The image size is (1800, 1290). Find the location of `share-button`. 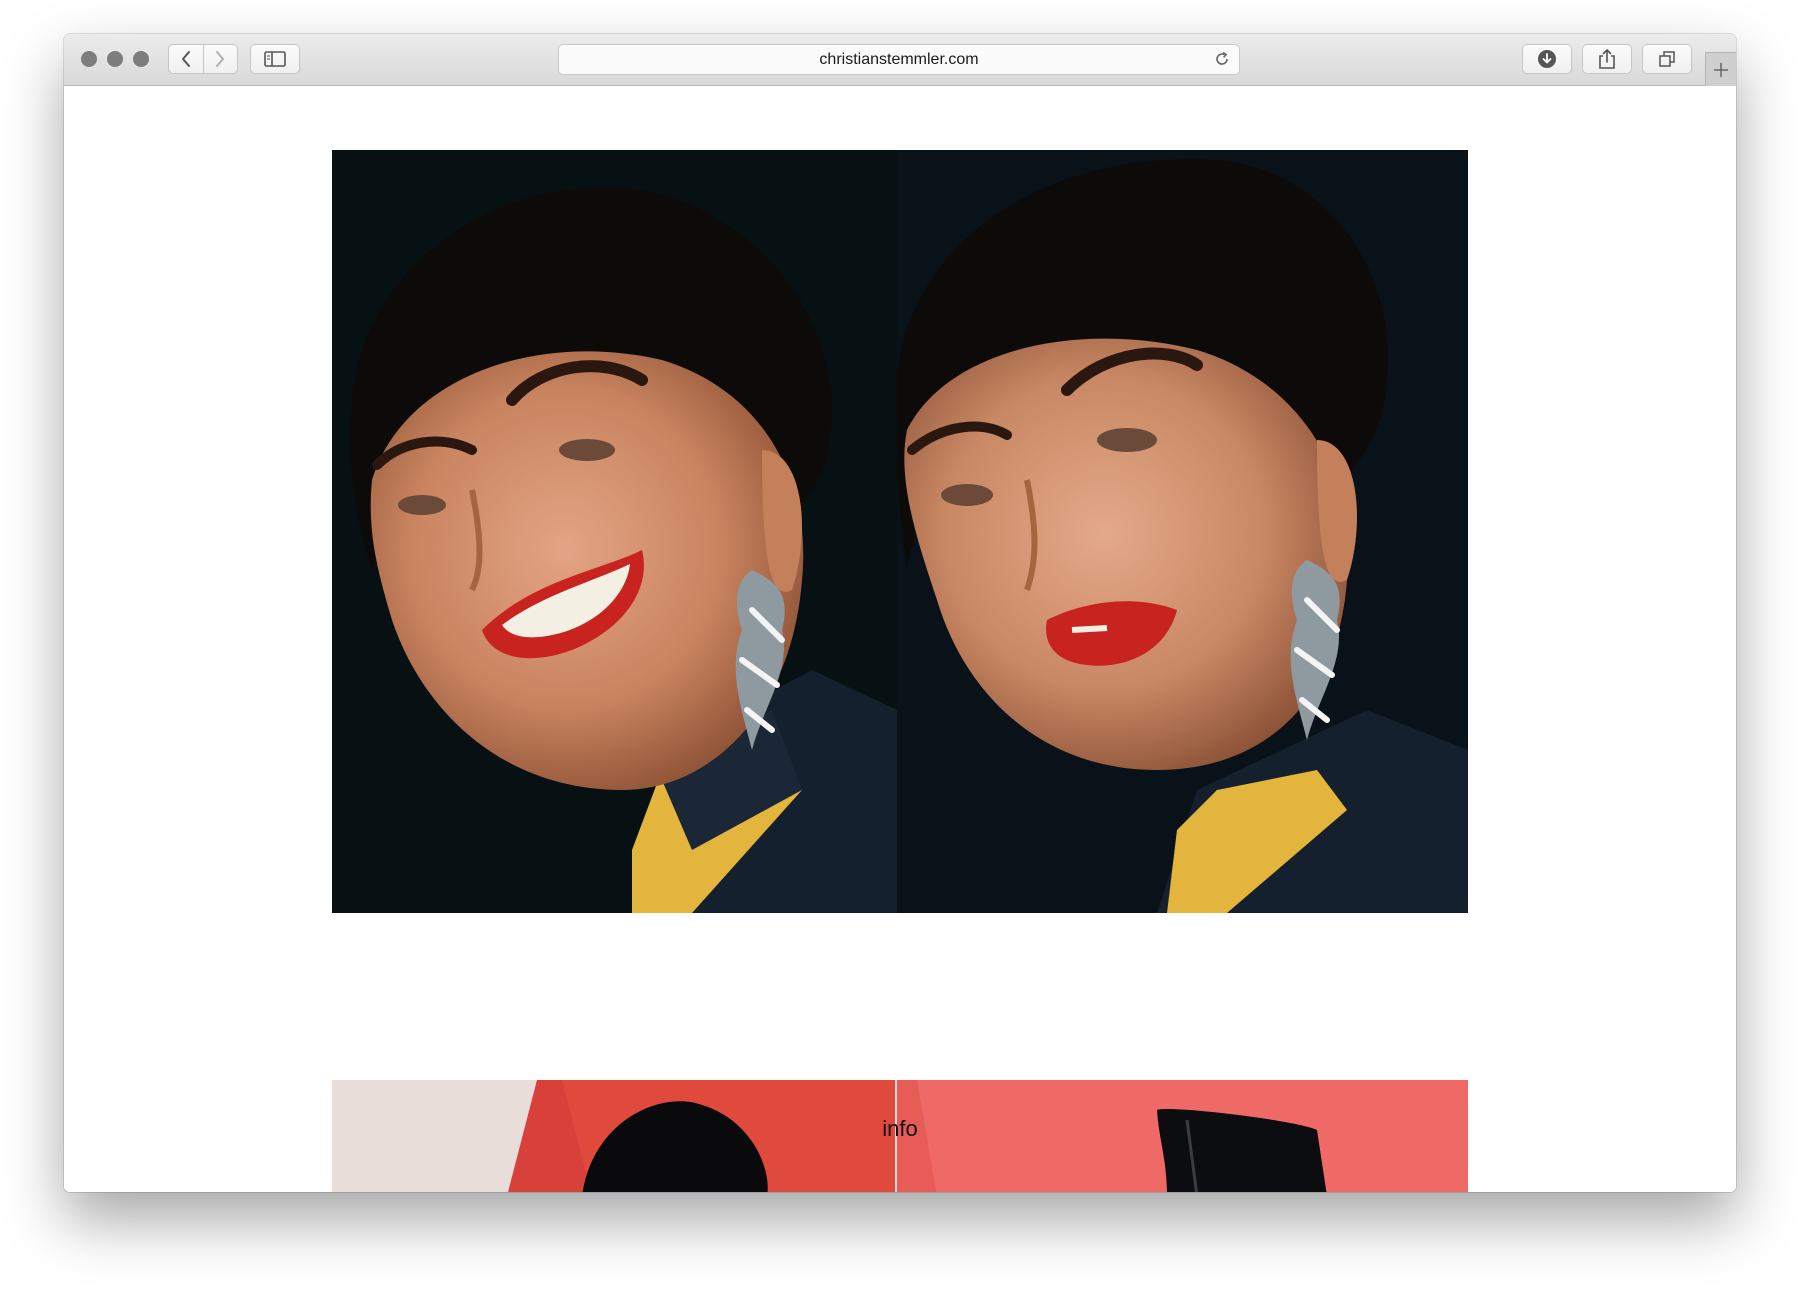

share-button is located at coordinates (1607, 59).